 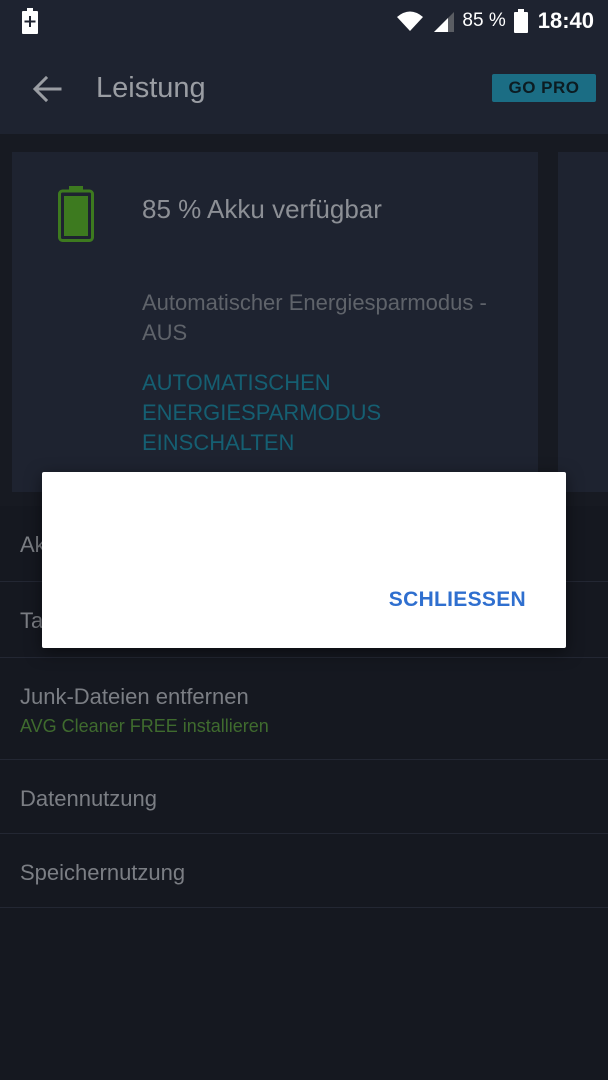 I want to click on close-button: SCHLIESSEN, so click(x=457, y=600).